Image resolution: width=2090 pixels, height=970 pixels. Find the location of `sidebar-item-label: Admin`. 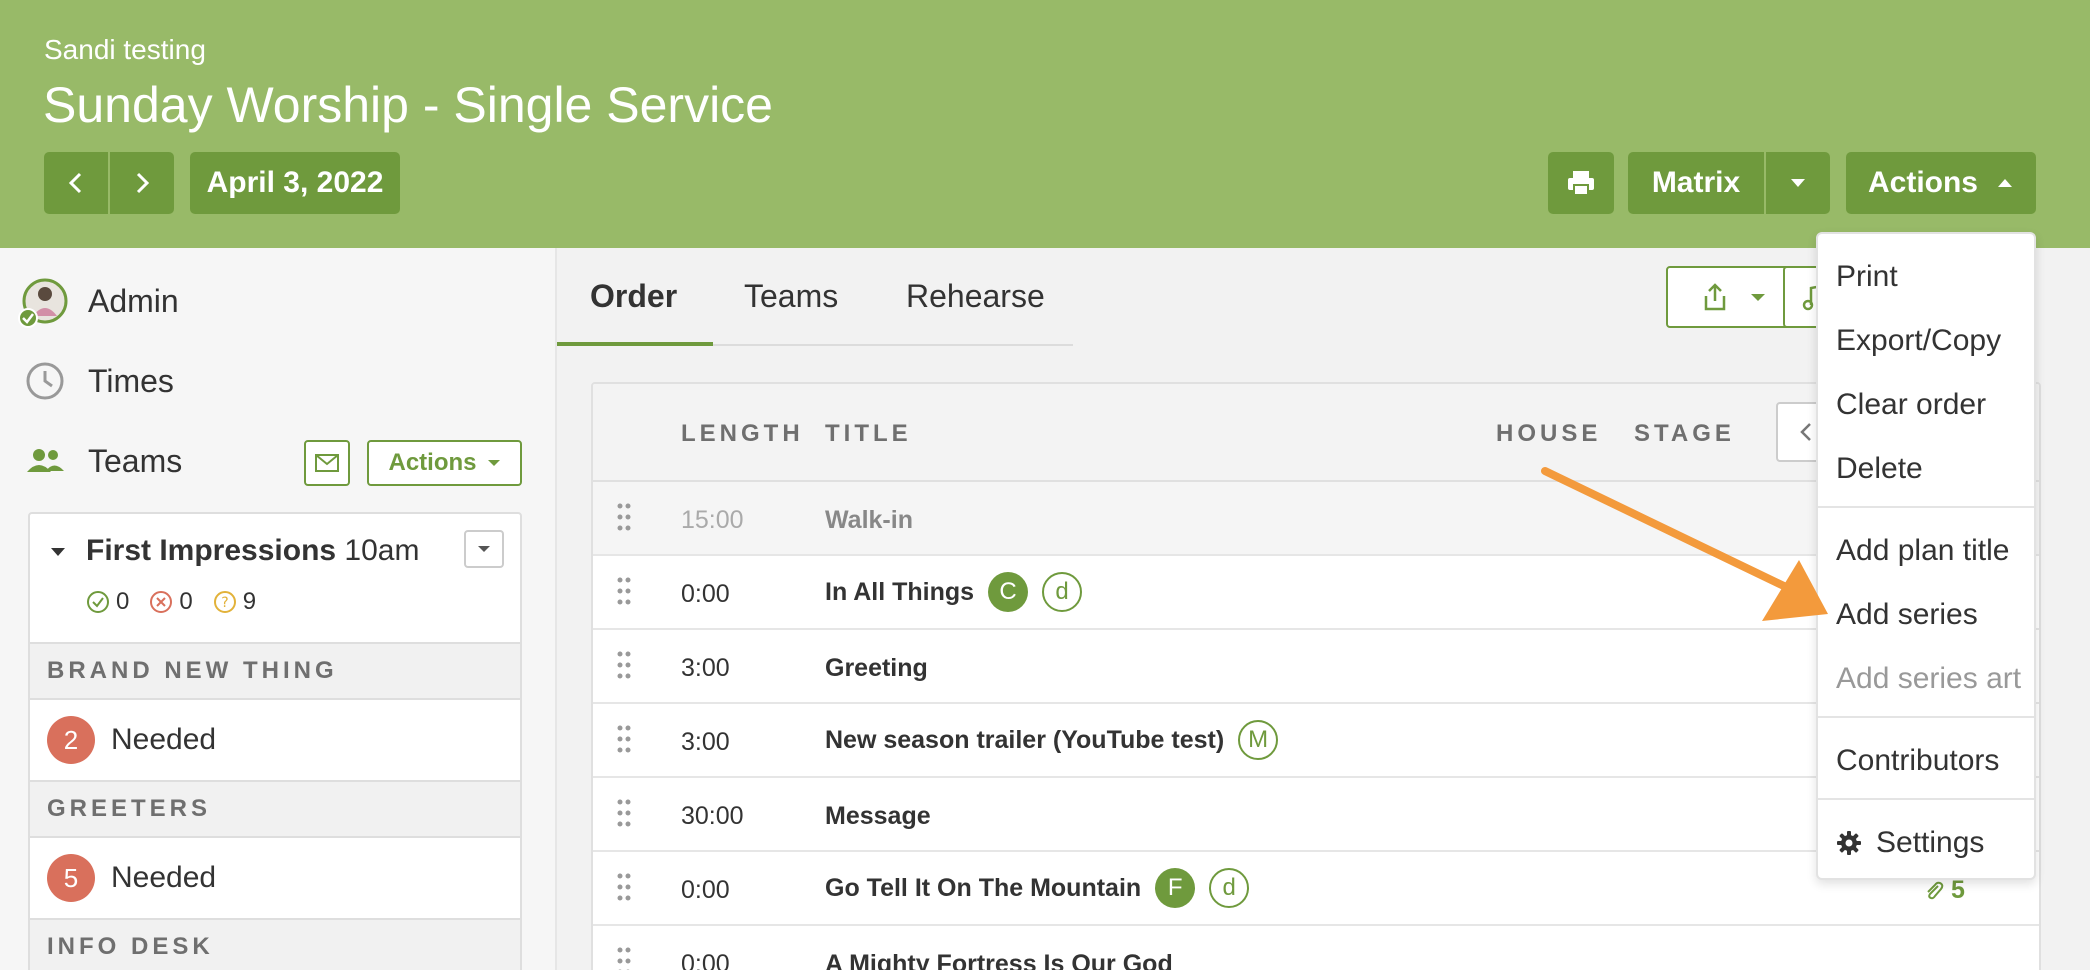

sidebar-item-label: Admin is located at coordinates (133, 300).